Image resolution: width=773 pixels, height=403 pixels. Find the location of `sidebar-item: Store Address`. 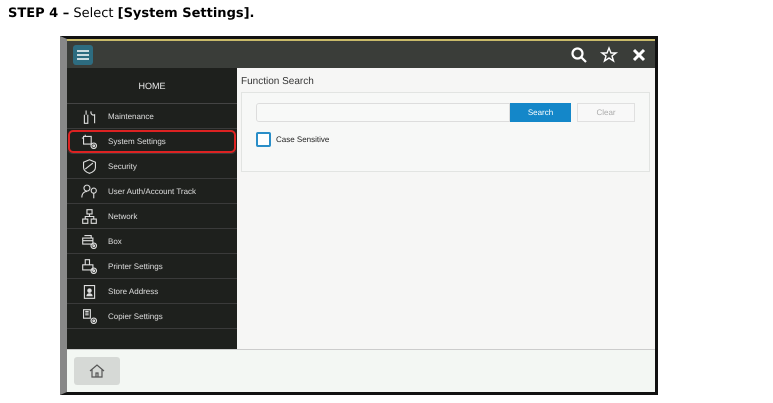

sidebar-item: Store Address is located at coordinates (152, 291).